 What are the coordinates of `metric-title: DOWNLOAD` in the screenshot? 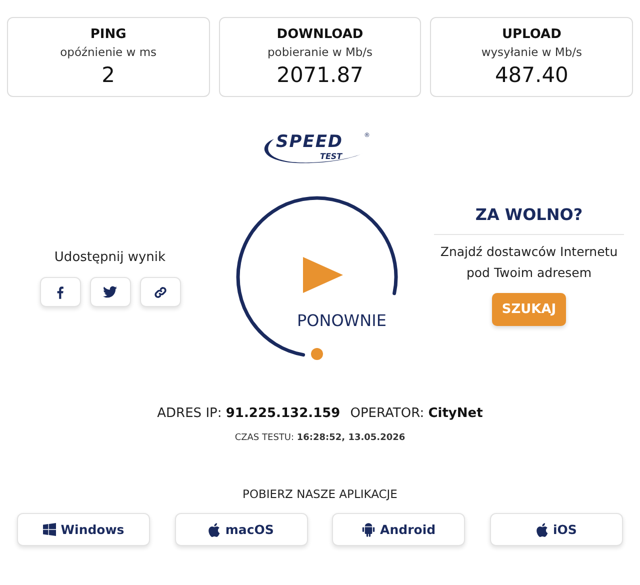 It's located at (320, 34).